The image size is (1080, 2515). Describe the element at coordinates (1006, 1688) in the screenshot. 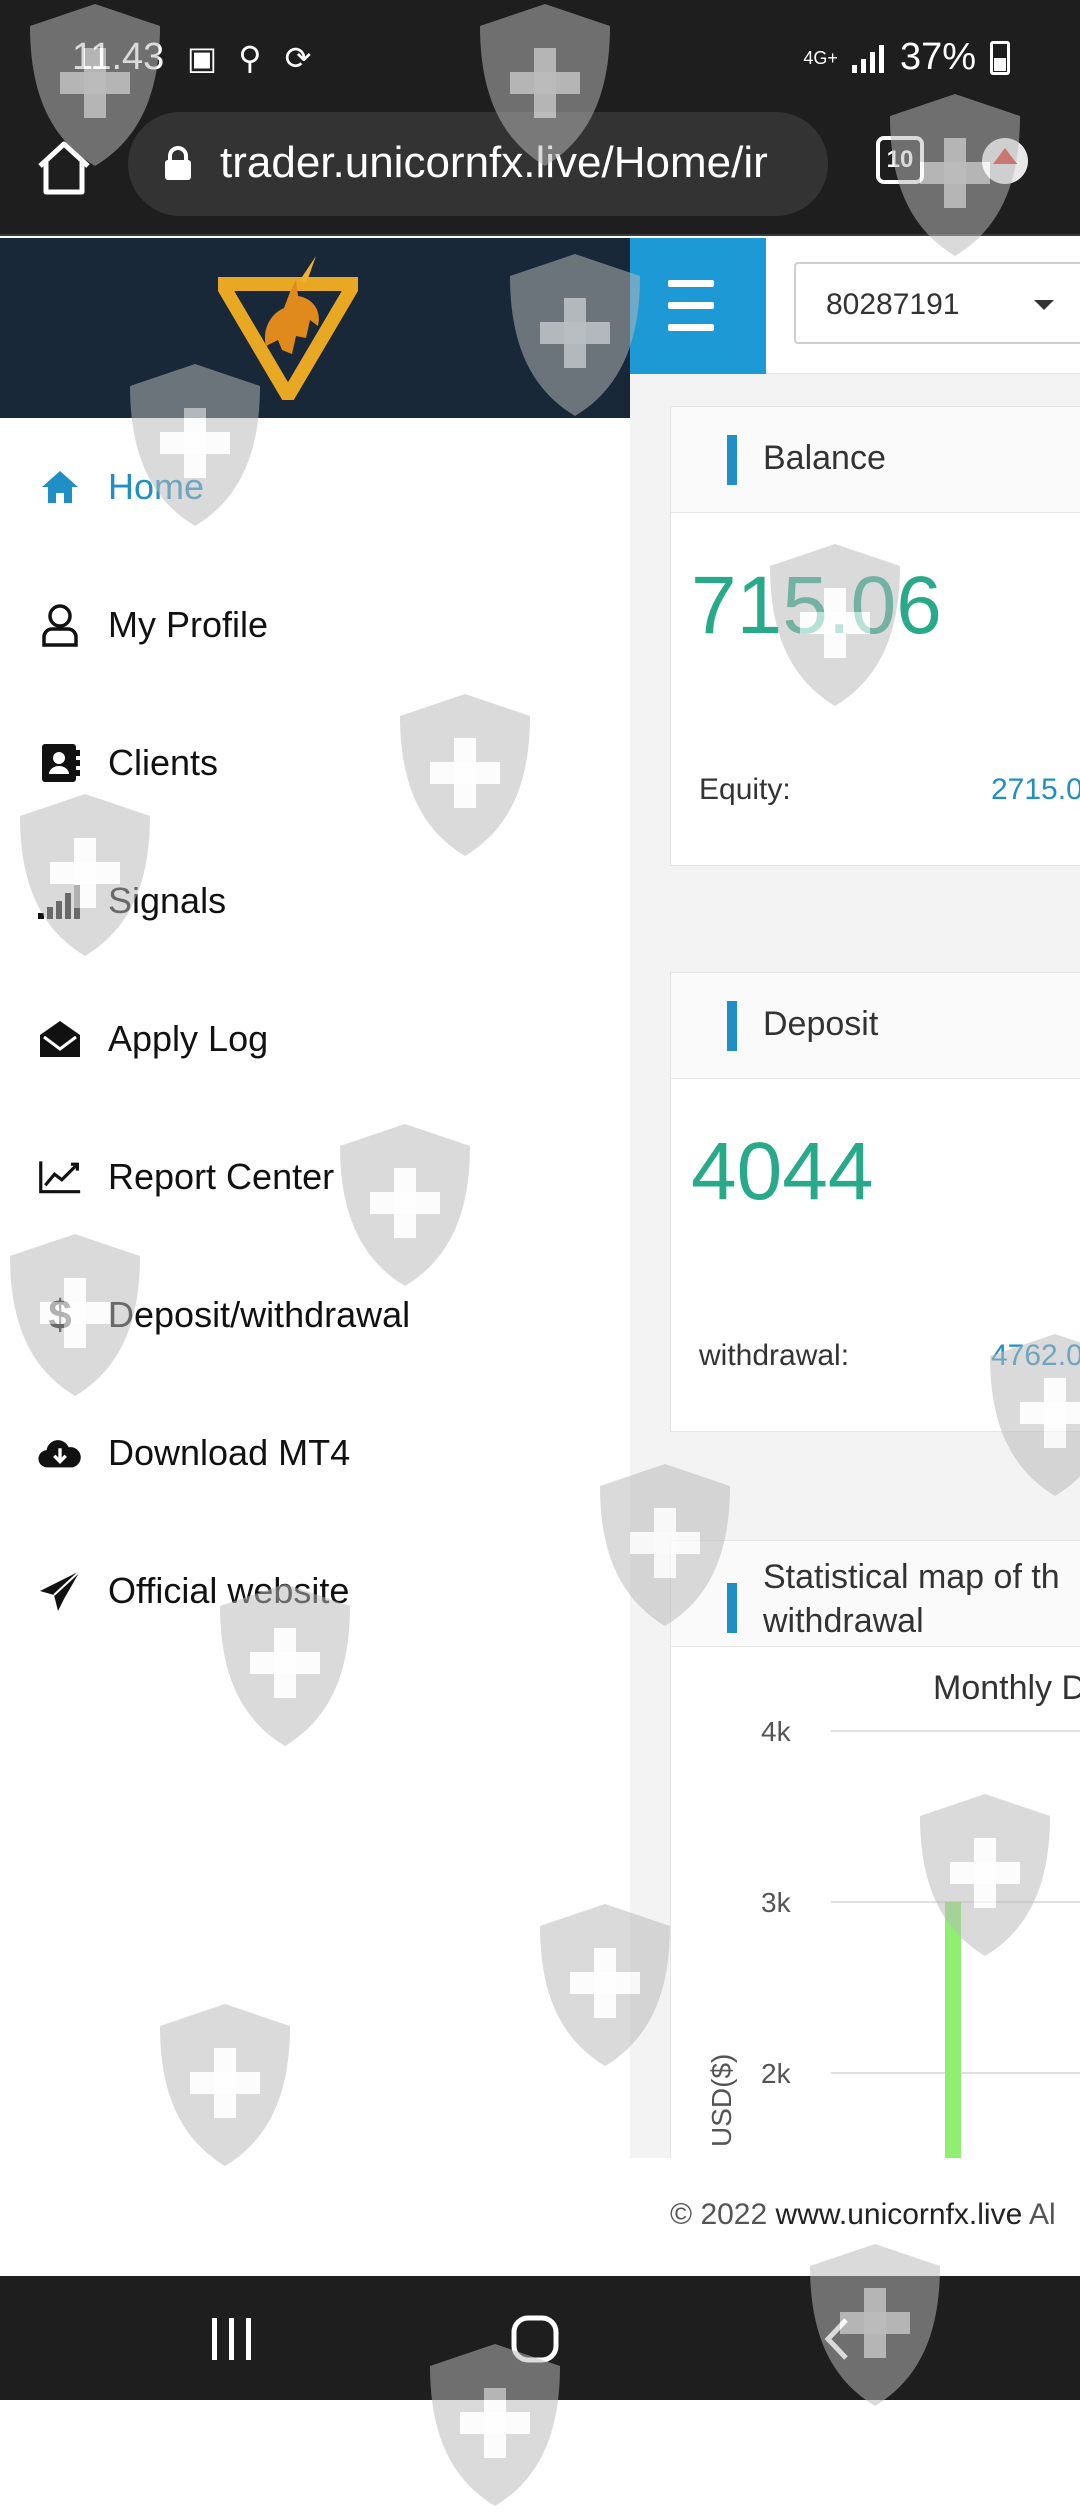

I see `chart-title: Monthly D` at that location.